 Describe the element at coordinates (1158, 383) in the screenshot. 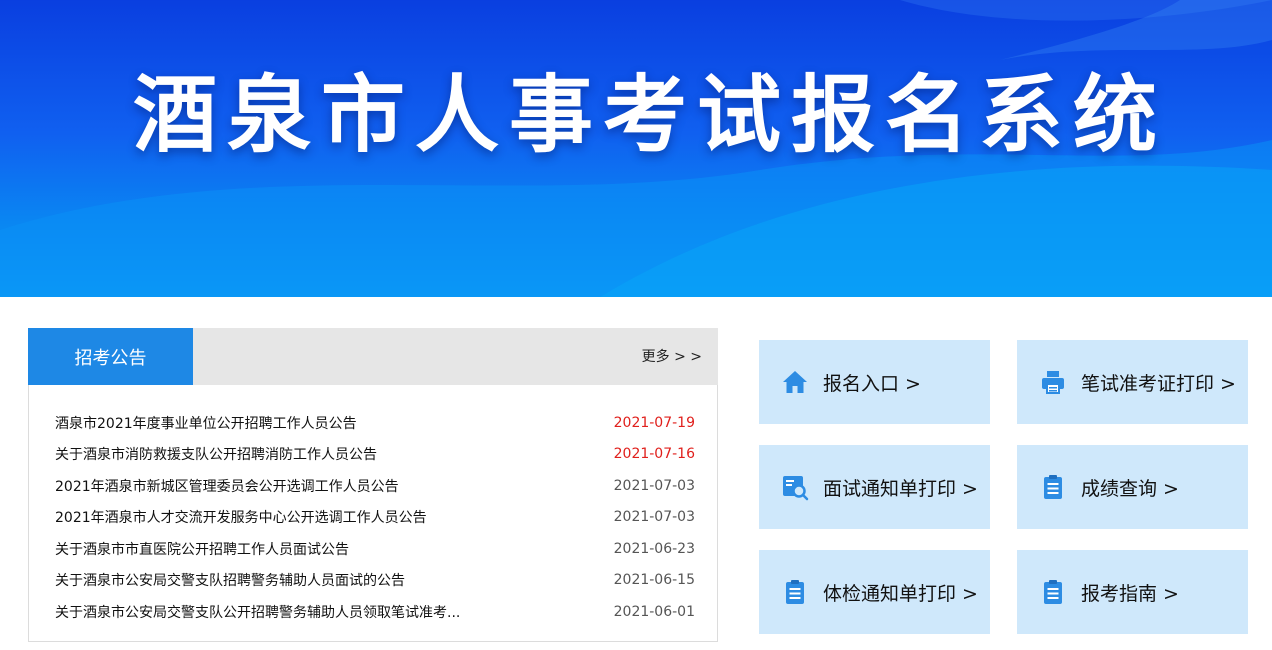

I see `tile-label: 笔试准考证打印 >` at that location.